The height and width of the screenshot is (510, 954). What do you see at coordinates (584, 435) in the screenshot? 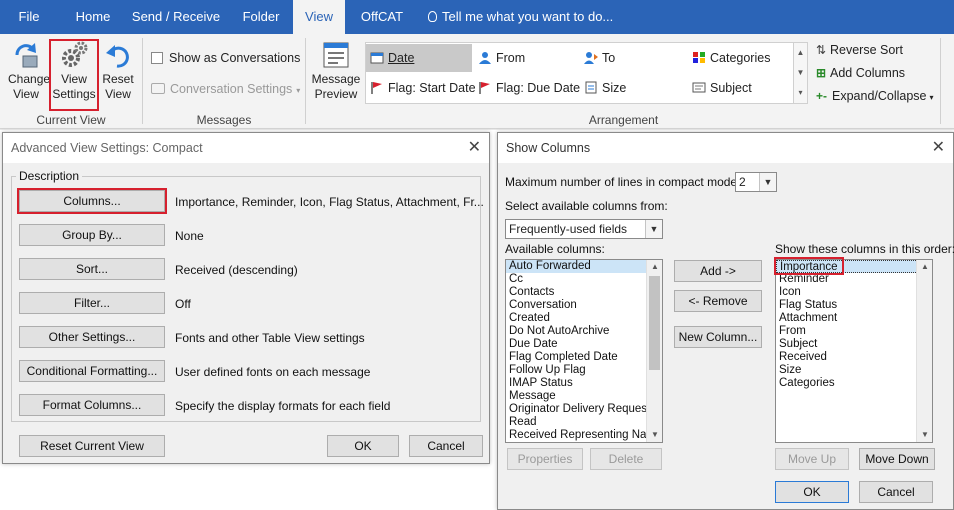
I see `list-item: Received Representing Nar` at bounding box center [584, 435].